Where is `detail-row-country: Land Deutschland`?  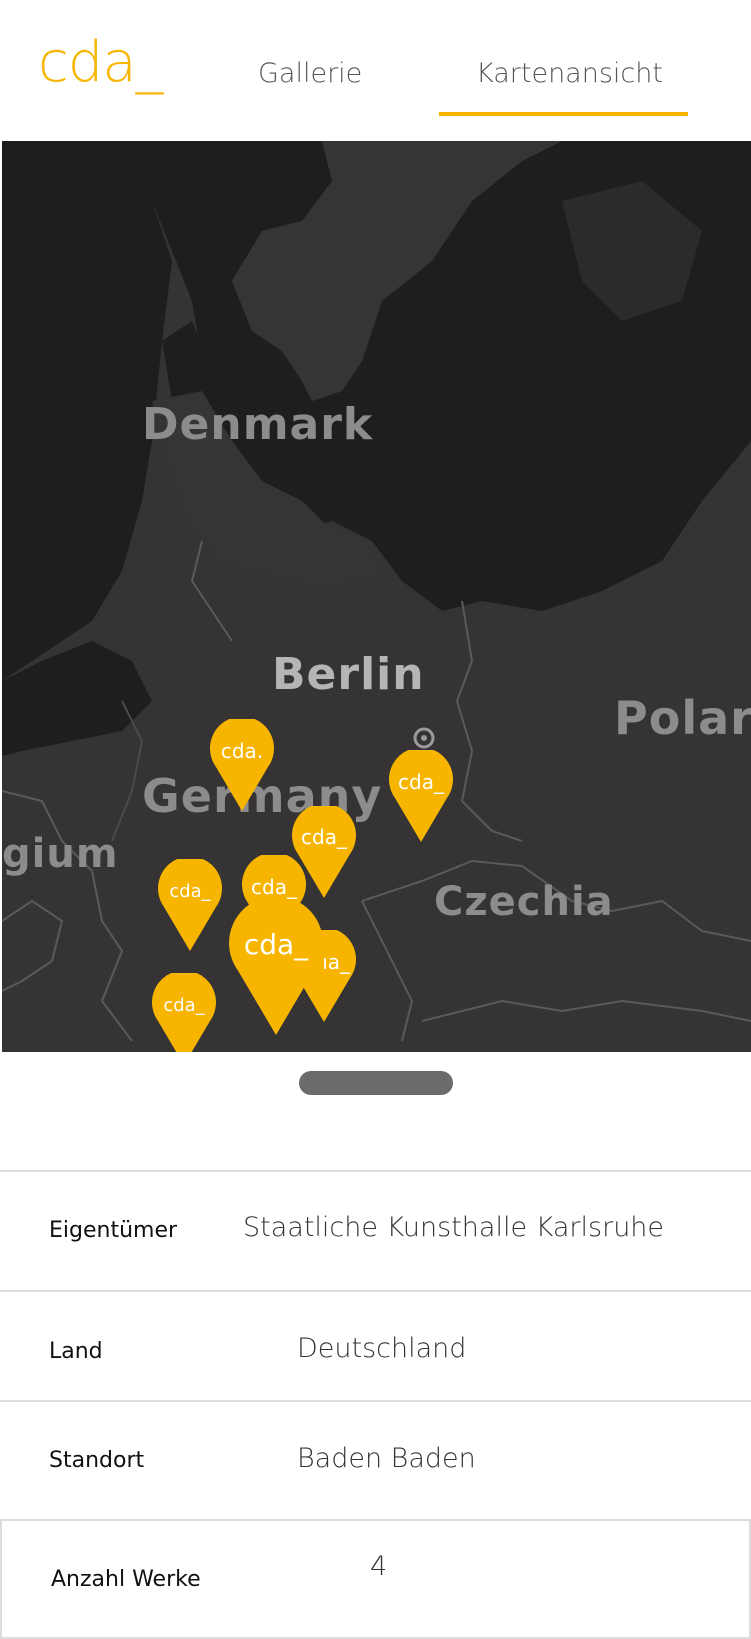 detail-row-country: Land Deutschland is located at coordinates (375, 1345).